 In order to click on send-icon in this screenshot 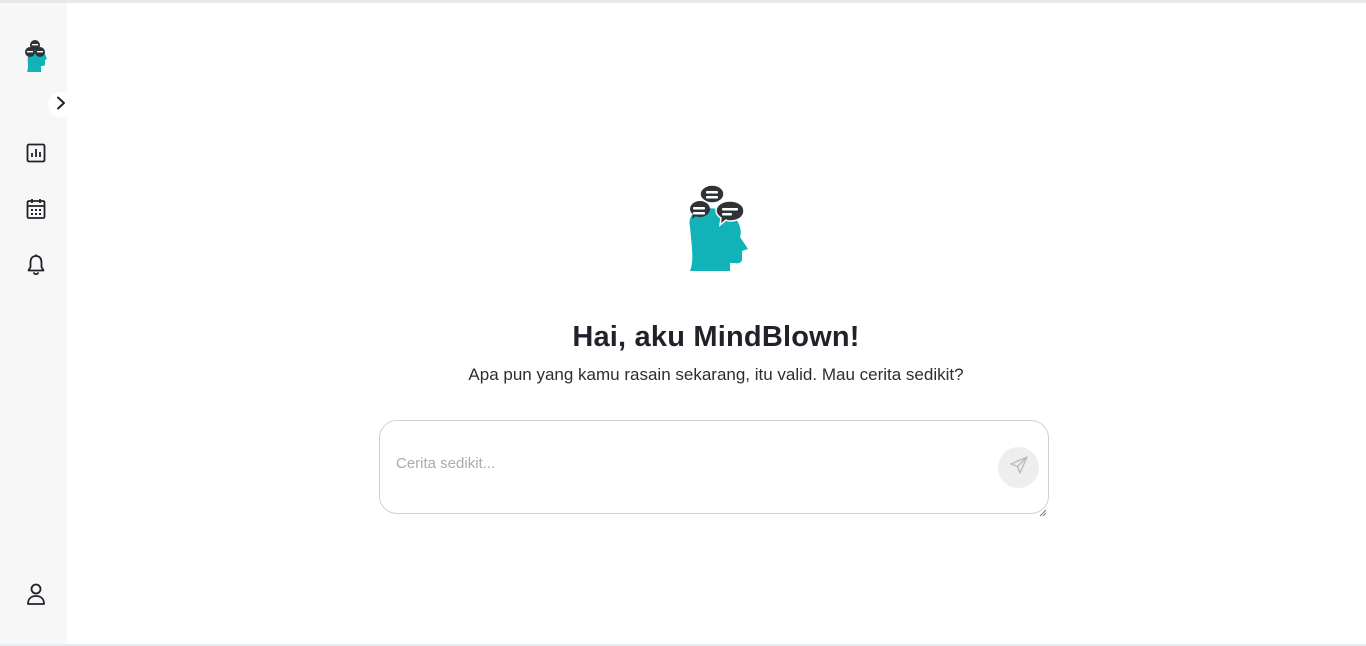, I will do `click(1019, 467)`.